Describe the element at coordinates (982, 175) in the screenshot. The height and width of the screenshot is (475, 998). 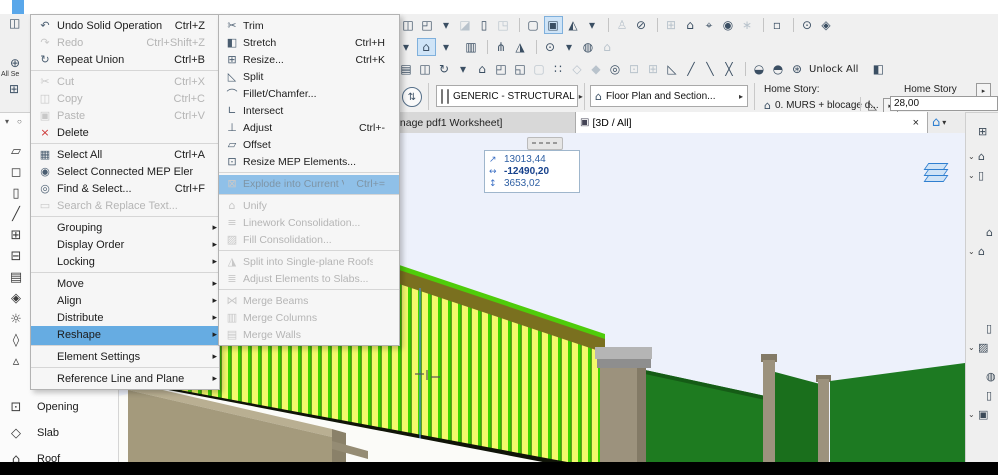
I see `worksheets-node: ⌄ ▯` at that location.